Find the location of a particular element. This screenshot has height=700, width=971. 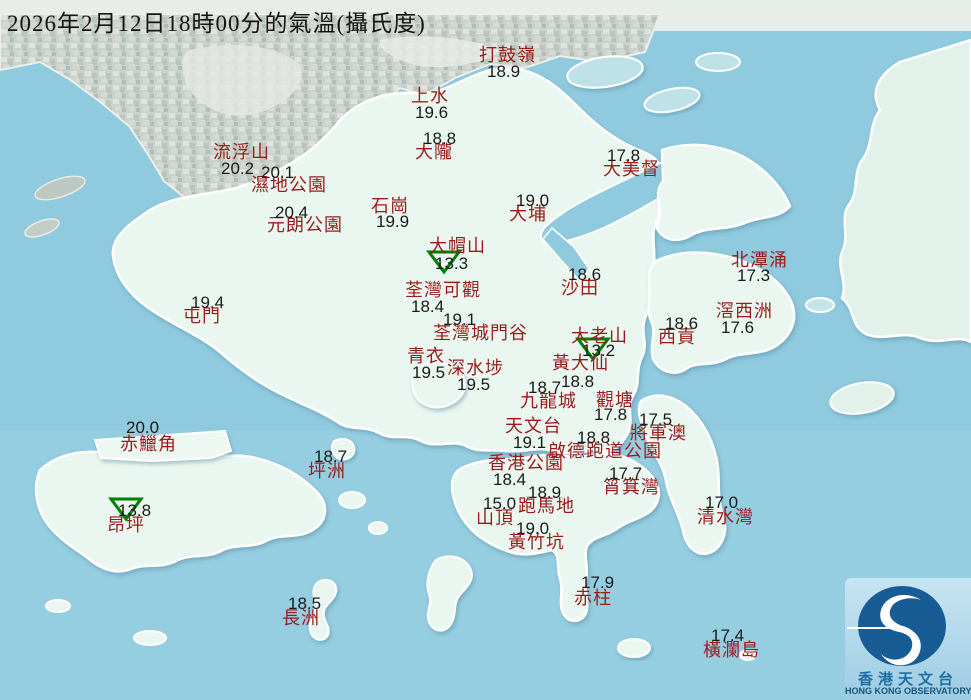

page-title: 2026年2月12日18時00分的氣溫(攝氏度) is located at coordinates (216, 23).